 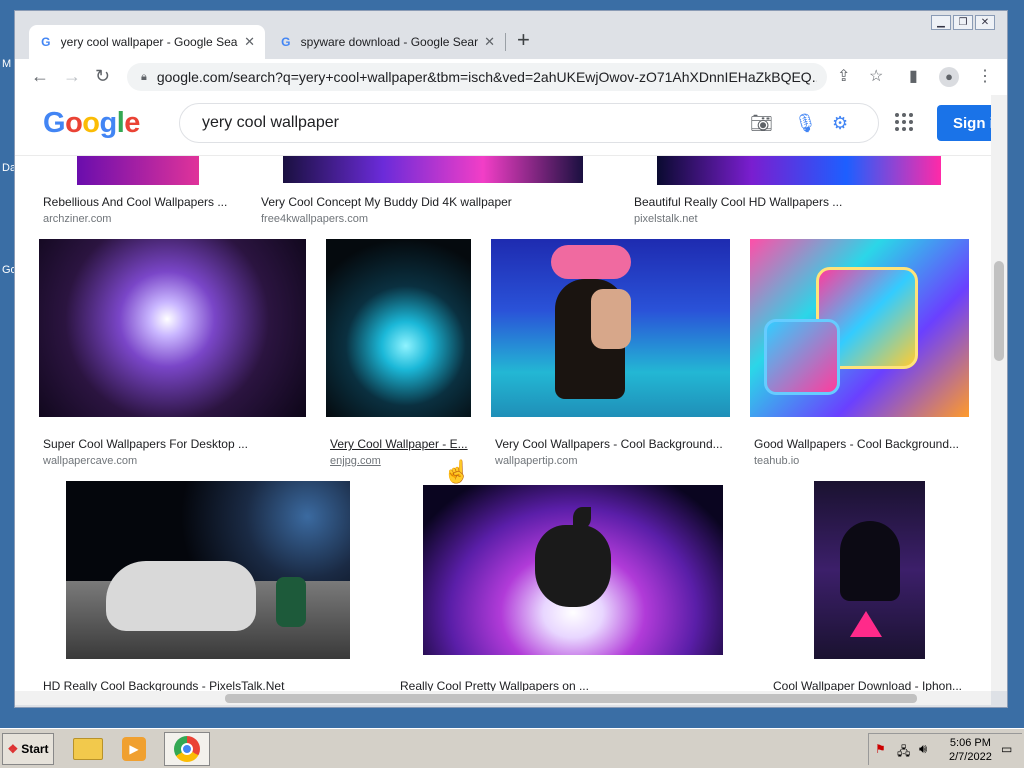 I want to click on search-box: 📷︎ 🎙︎ ⚙, so click(x=529, y=123).